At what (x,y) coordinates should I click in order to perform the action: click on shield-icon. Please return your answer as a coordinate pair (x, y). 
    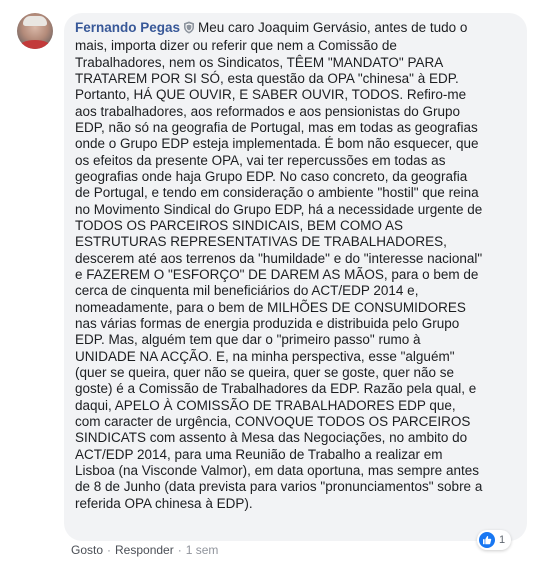
    Looking at the image, I should click on (189, 29).